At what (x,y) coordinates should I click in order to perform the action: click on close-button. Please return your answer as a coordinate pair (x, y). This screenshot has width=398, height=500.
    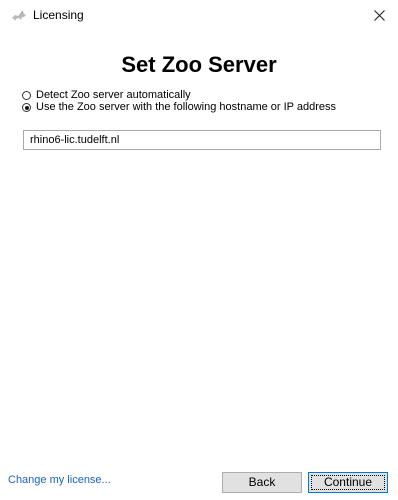
    Looking at the image, I should click on (380, 15).